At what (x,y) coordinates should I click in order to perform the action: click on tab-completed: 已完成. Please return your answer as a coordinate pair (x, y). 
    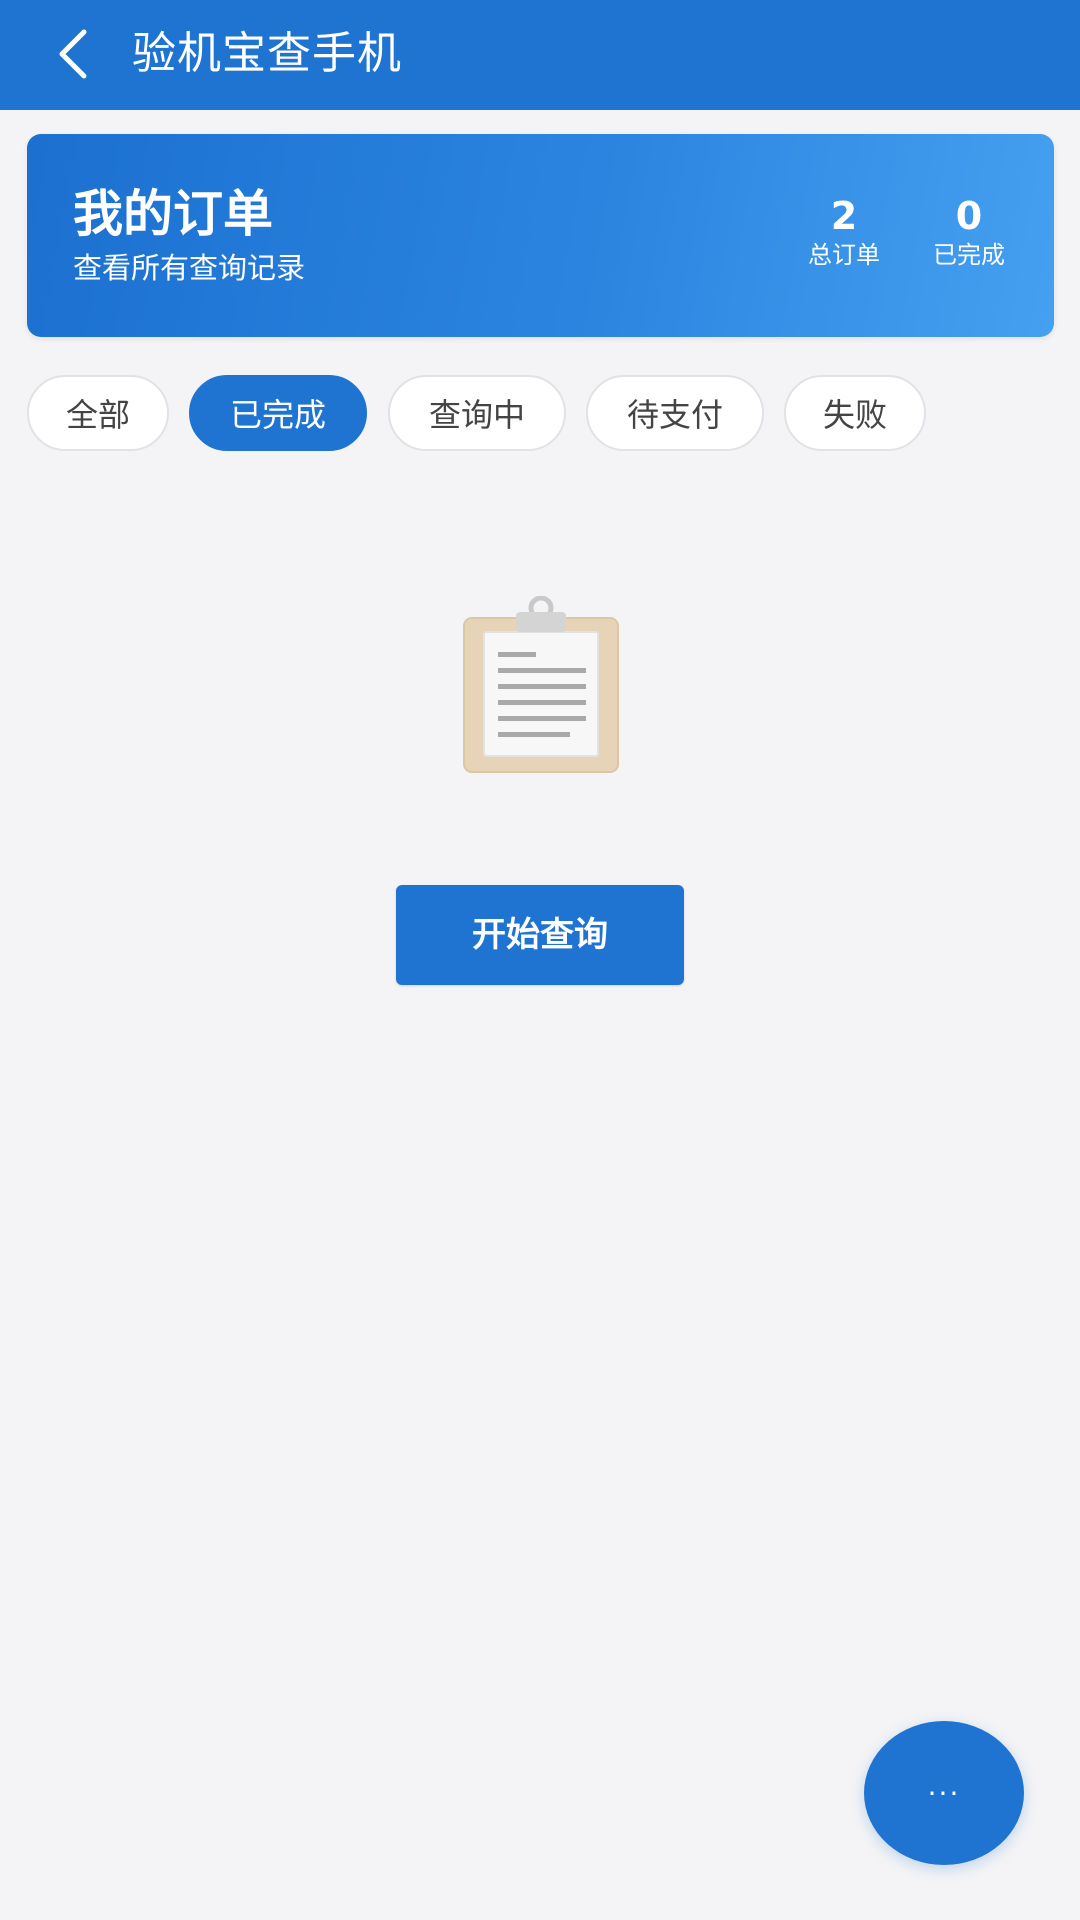
    Looking at the image, I should click on (278, 413).